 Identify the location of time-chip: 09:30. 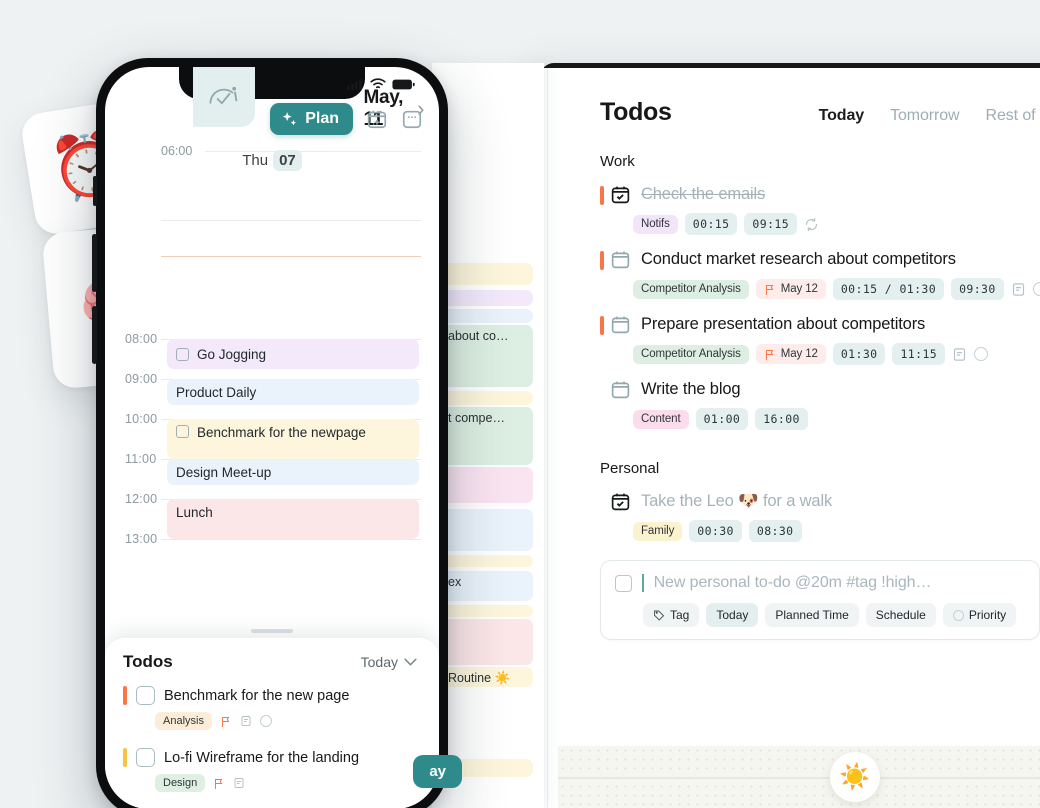
(977, 289).